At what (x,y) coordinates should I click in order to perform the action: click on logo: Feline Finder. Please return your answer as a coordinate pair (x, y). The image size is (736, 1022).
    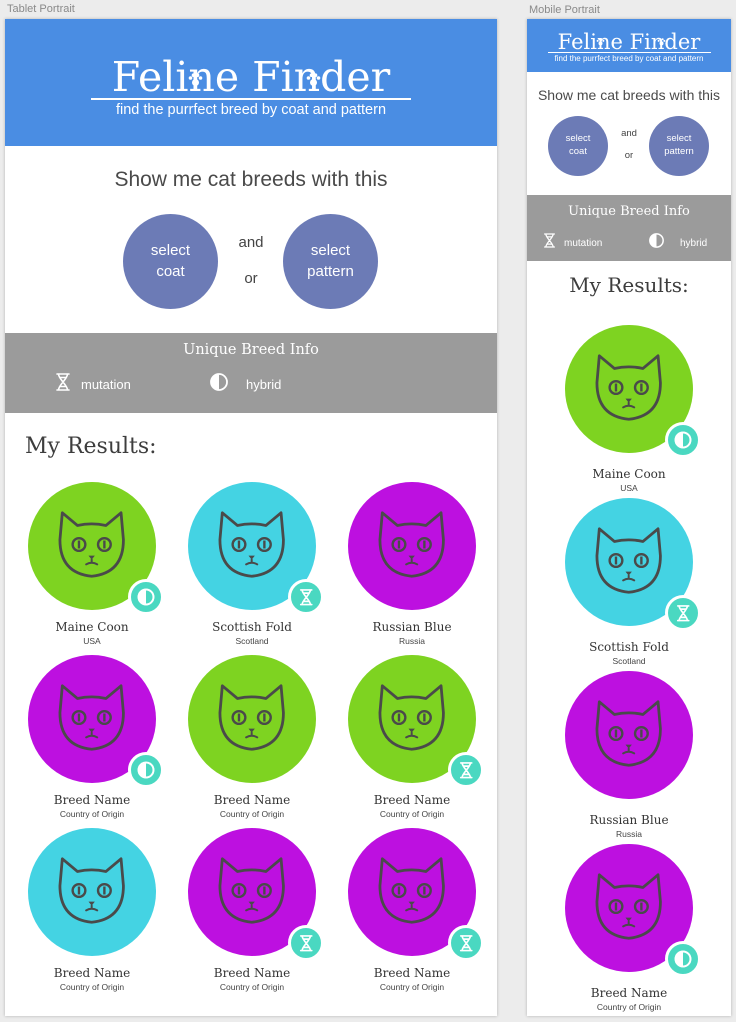
    Looking at the image, I should click on (251, 77).